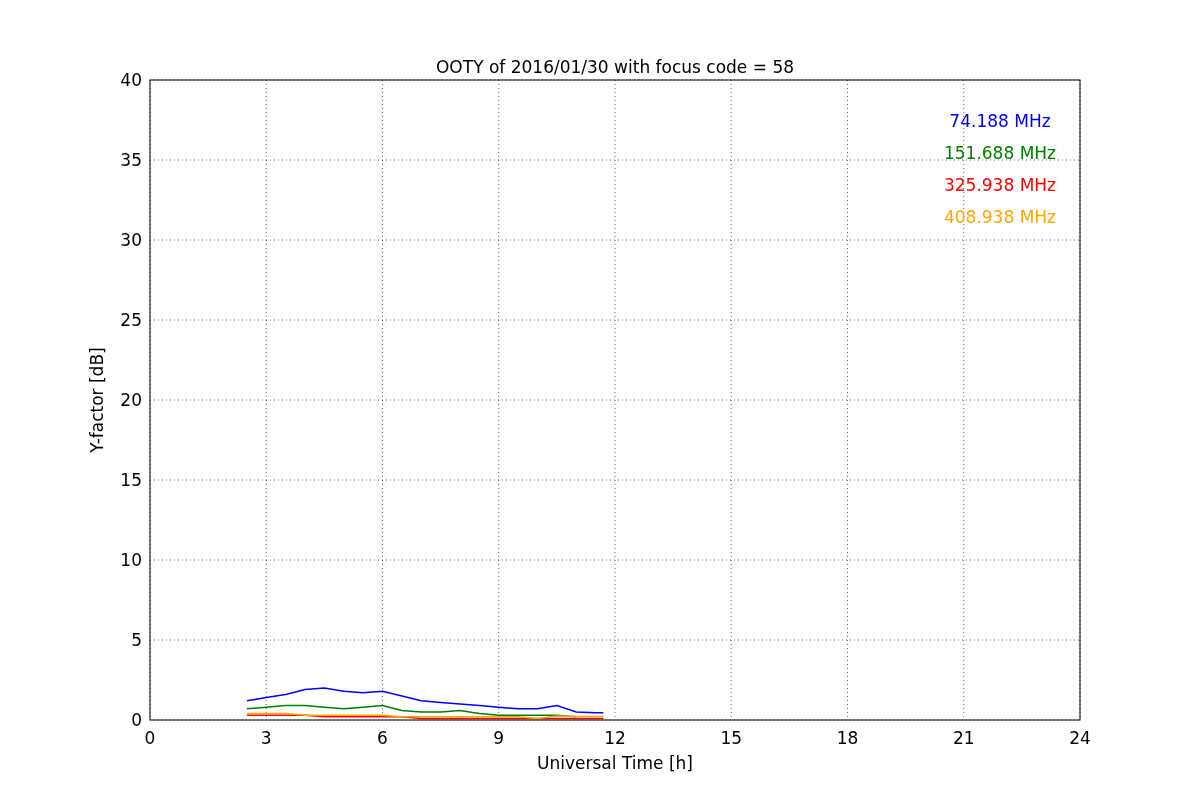  I want to click on legend-label: 74.188 MHz, so click(1000, 121).